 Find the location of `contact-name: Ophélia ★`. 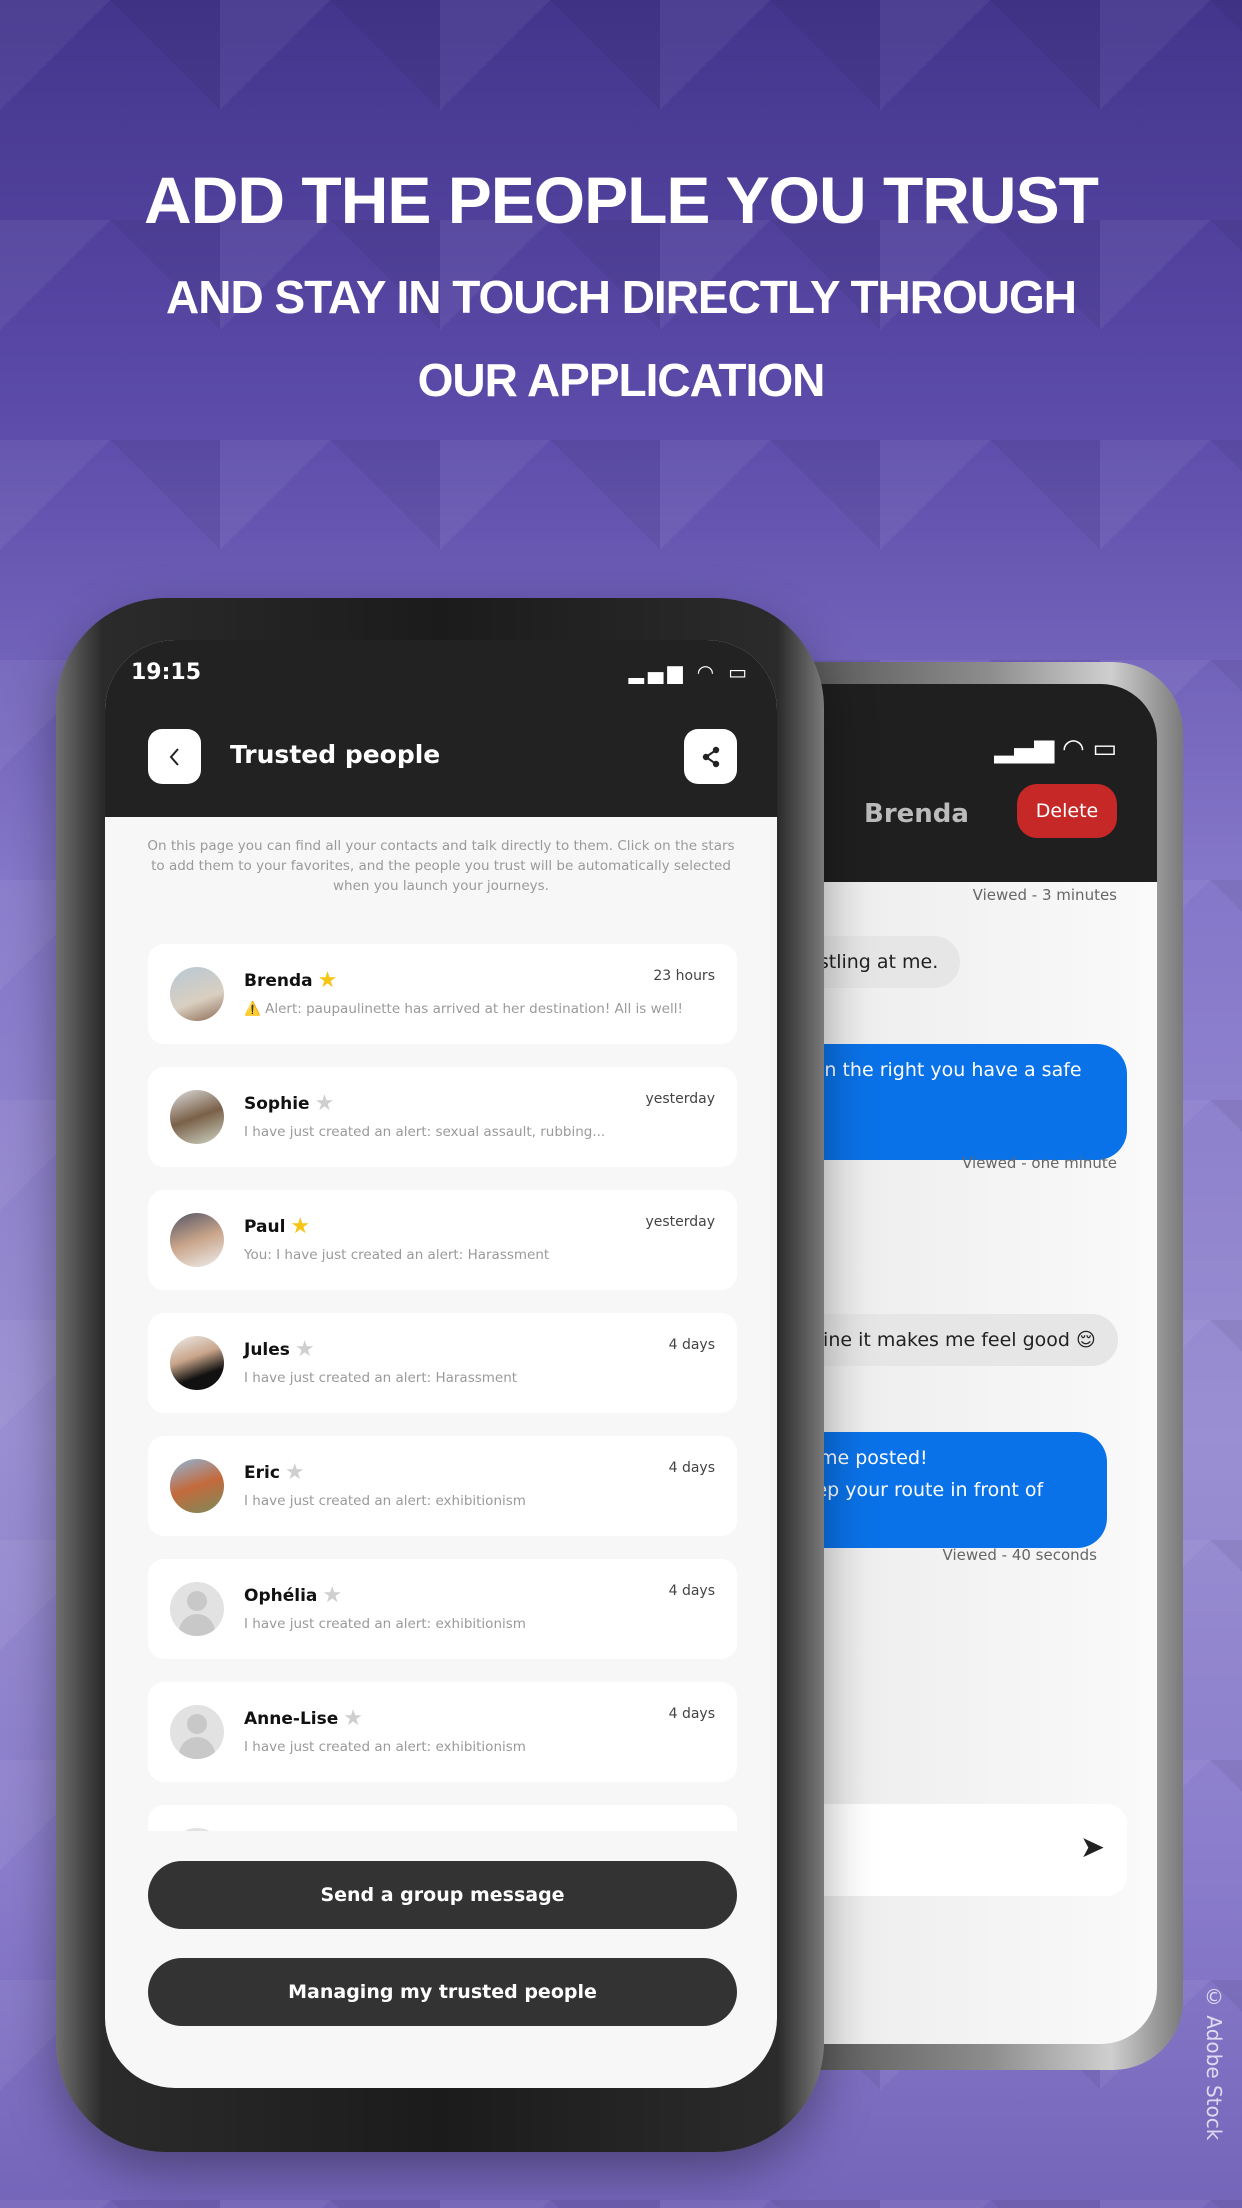

contact-name: Ophélia ★ is located at coordinates (293, 1595).